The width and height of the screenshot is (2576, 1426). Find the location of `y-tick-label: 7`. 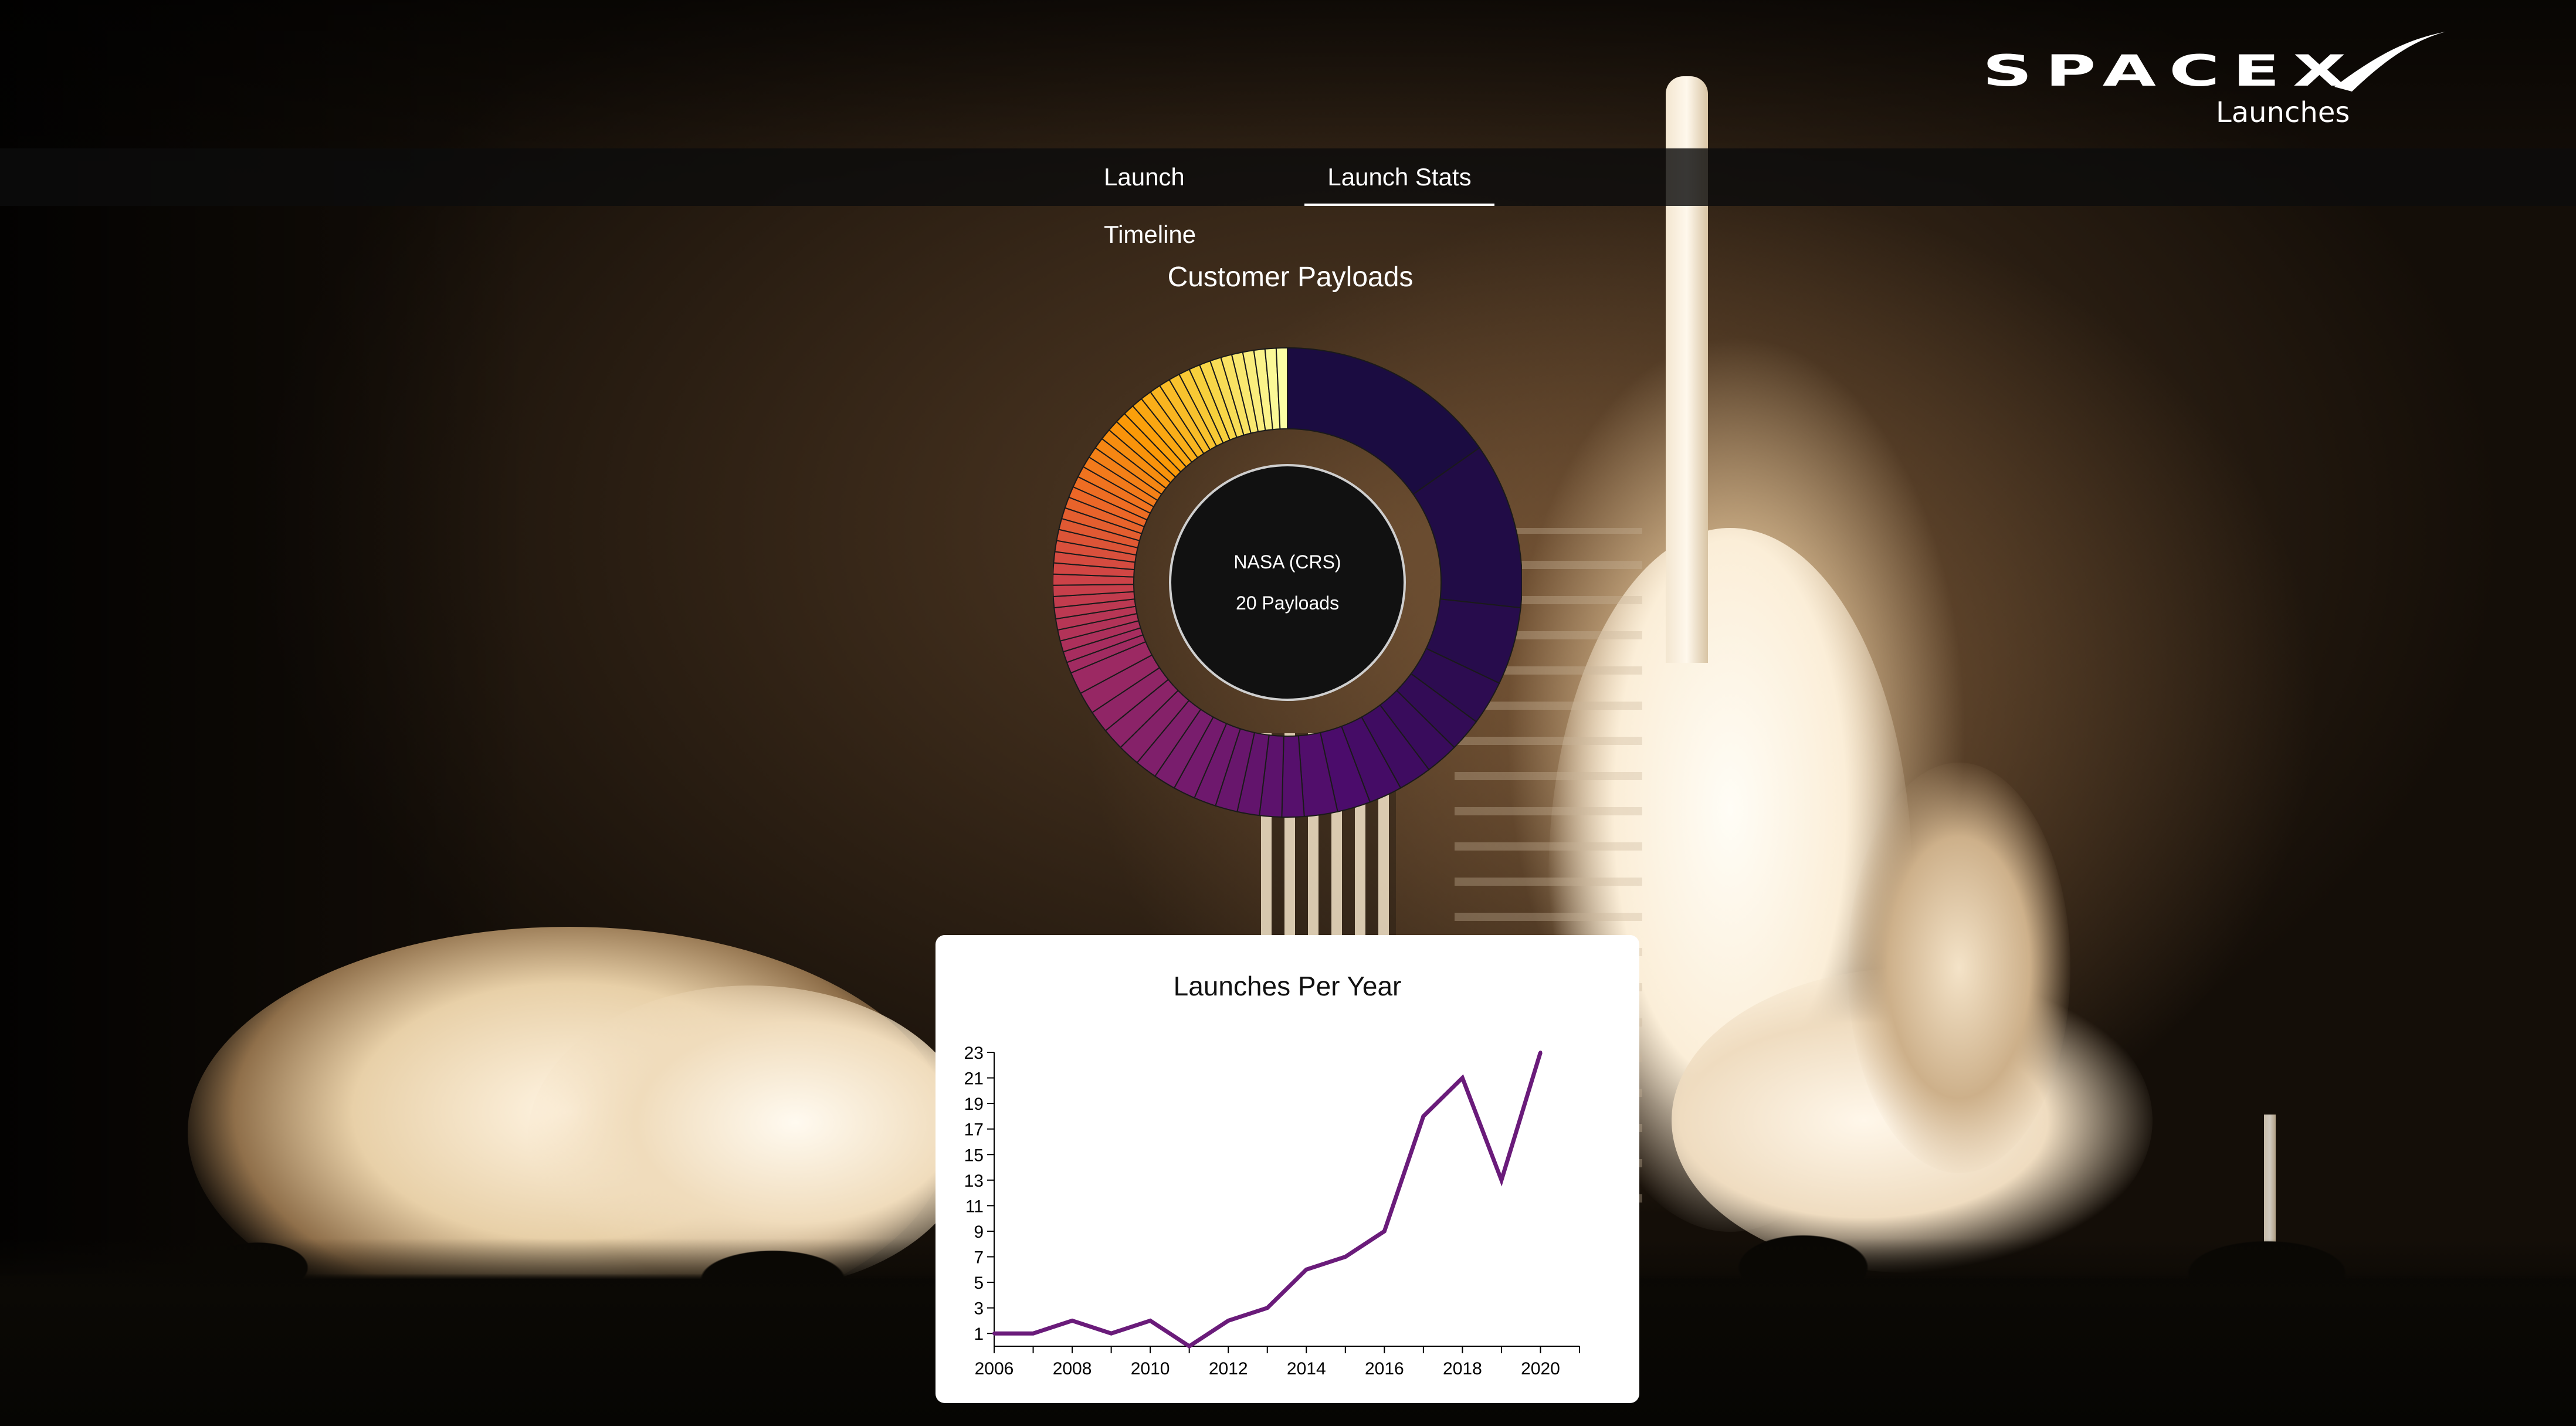

y-tick-label: 7 is located at coordinates (979, 1258).